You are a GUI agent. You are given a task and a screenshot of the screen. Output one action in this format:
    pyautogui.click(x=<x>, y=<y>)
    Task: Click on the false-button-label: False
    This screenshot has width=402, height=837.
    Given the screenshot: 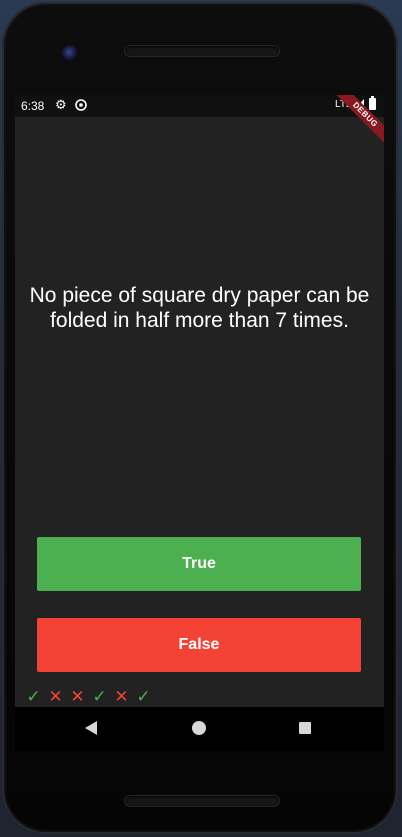 What is the action you would take?
    pyautogui.click(x=199, y=644)
    